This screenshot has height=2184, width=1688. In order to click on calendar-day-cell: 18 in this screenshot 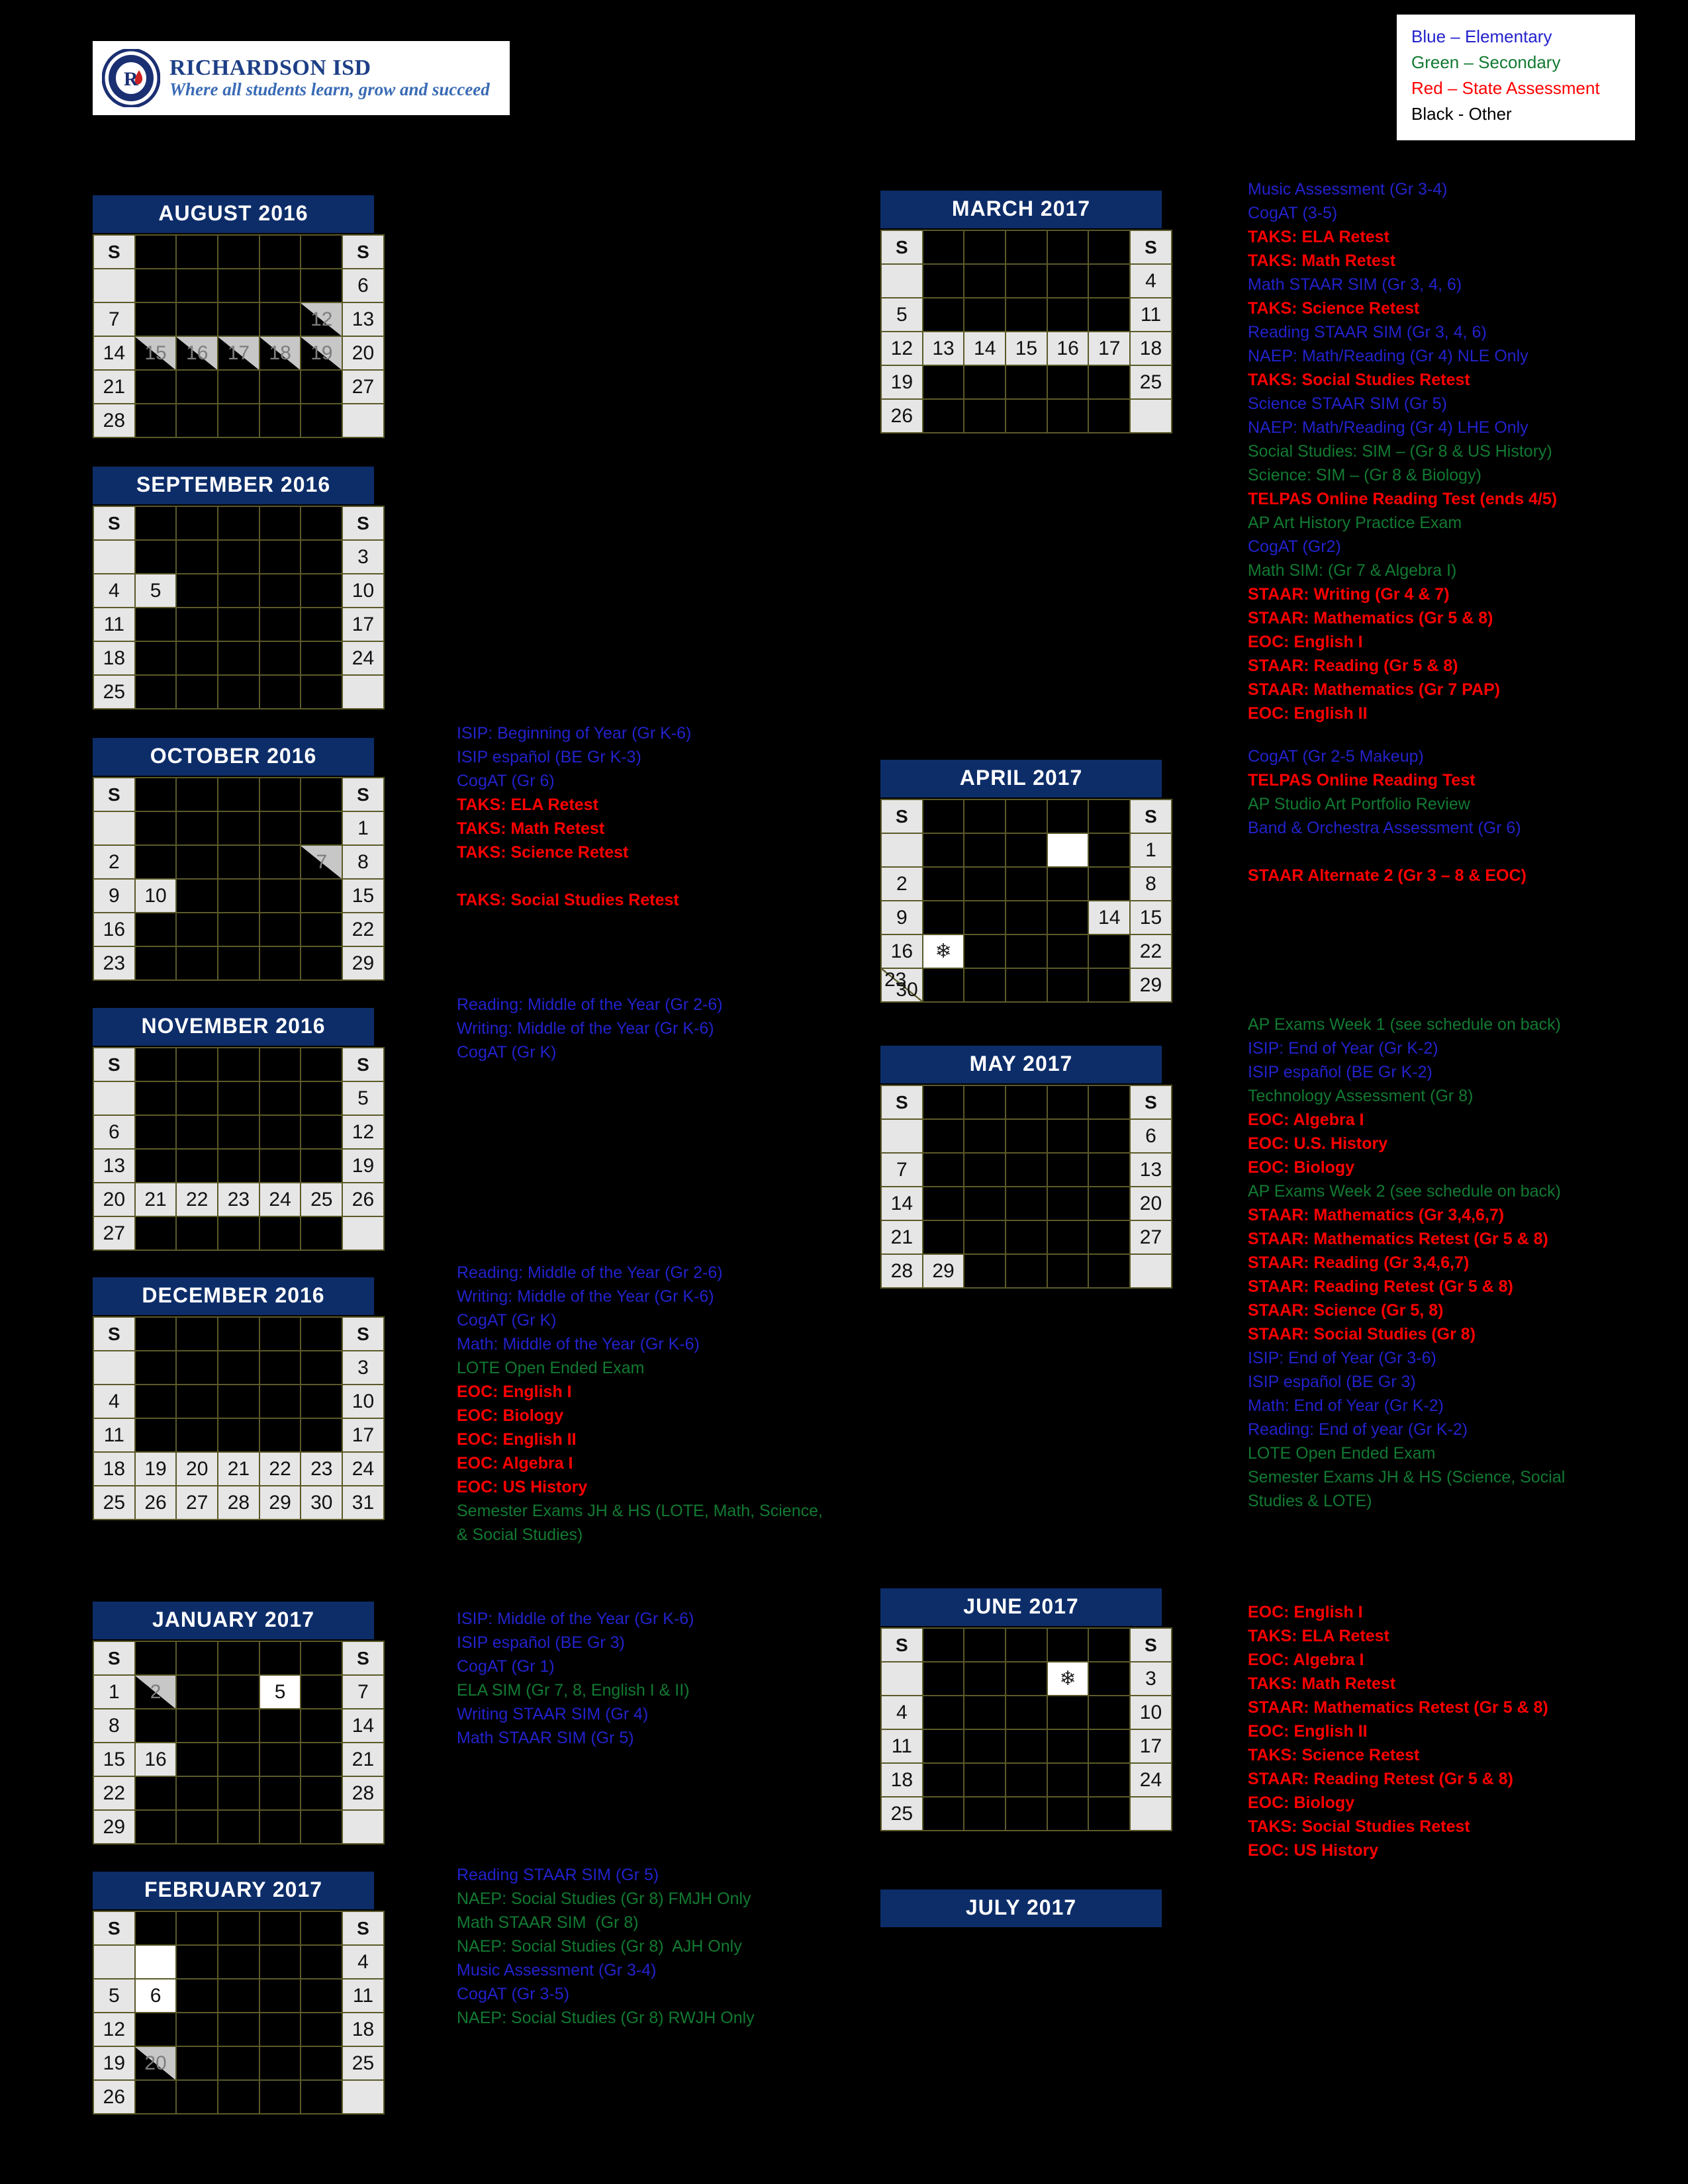, I will do `click(238, 1760)`.